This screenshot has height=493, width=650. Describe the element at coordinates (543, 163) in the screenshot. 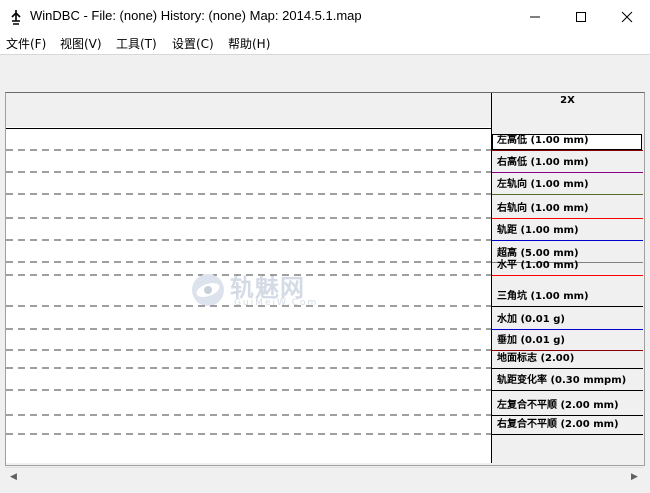

I see `channel-label: 右高低 (1.00 mm)` at that location.